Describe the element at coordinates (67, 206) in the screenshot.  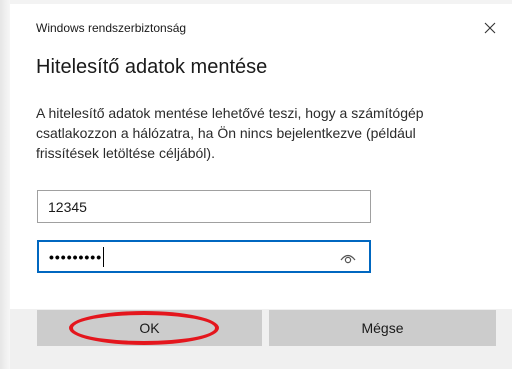
I see `username-value: 12345` at that location.